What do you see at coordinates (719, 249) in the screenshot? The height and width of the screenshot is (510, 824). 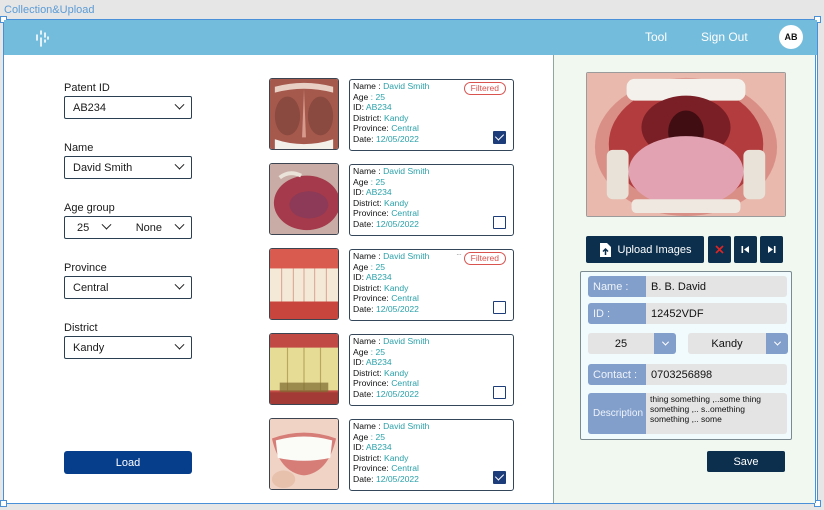 I see `delete-image-button` at bounding box center [719, 249].